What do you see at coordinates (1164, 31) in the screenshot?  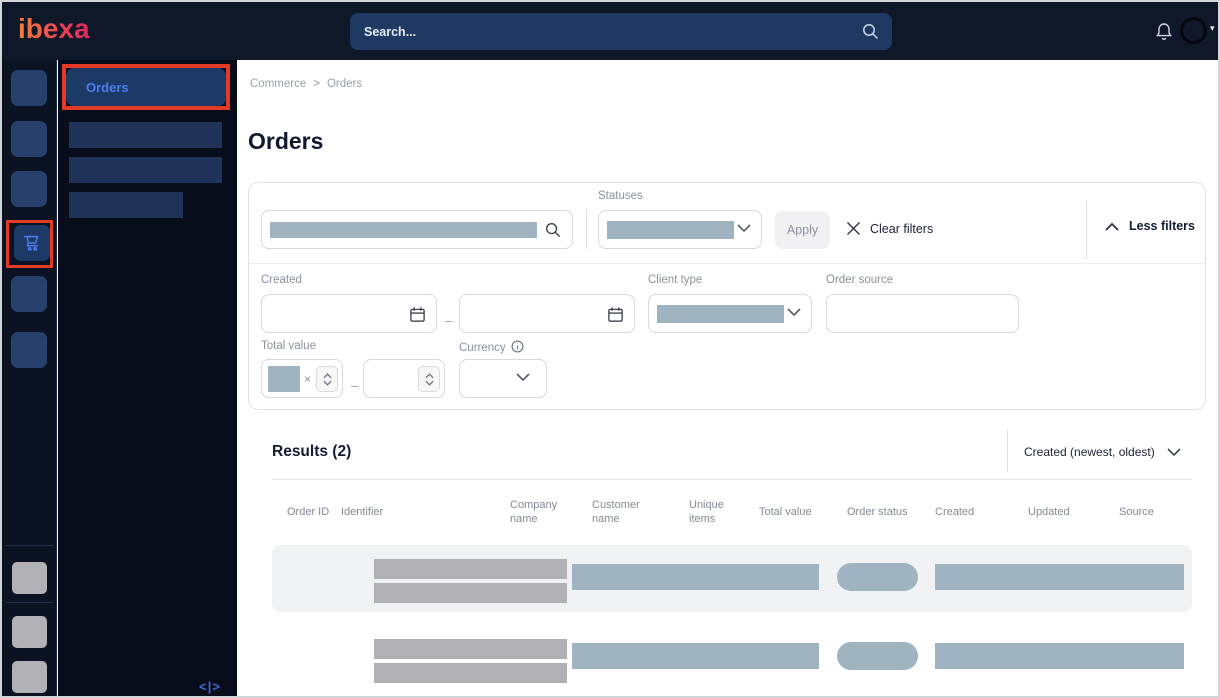 I see `notifications-bell-icon` at bounding box center [1164, 31].